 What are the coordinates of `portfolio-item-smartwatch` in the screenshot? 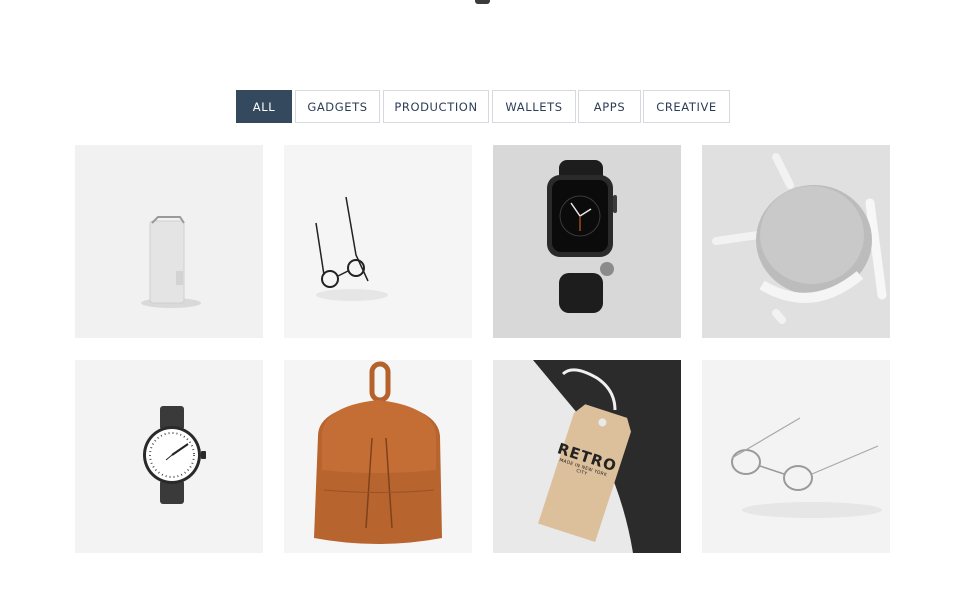 It's located at (587, 241).